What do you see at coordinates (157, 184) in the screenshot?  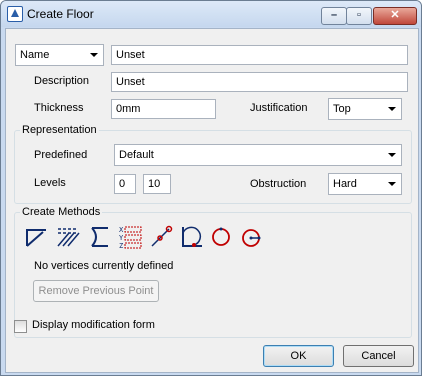 I see `level-to-input: 10` at bounding box center [157, 184].